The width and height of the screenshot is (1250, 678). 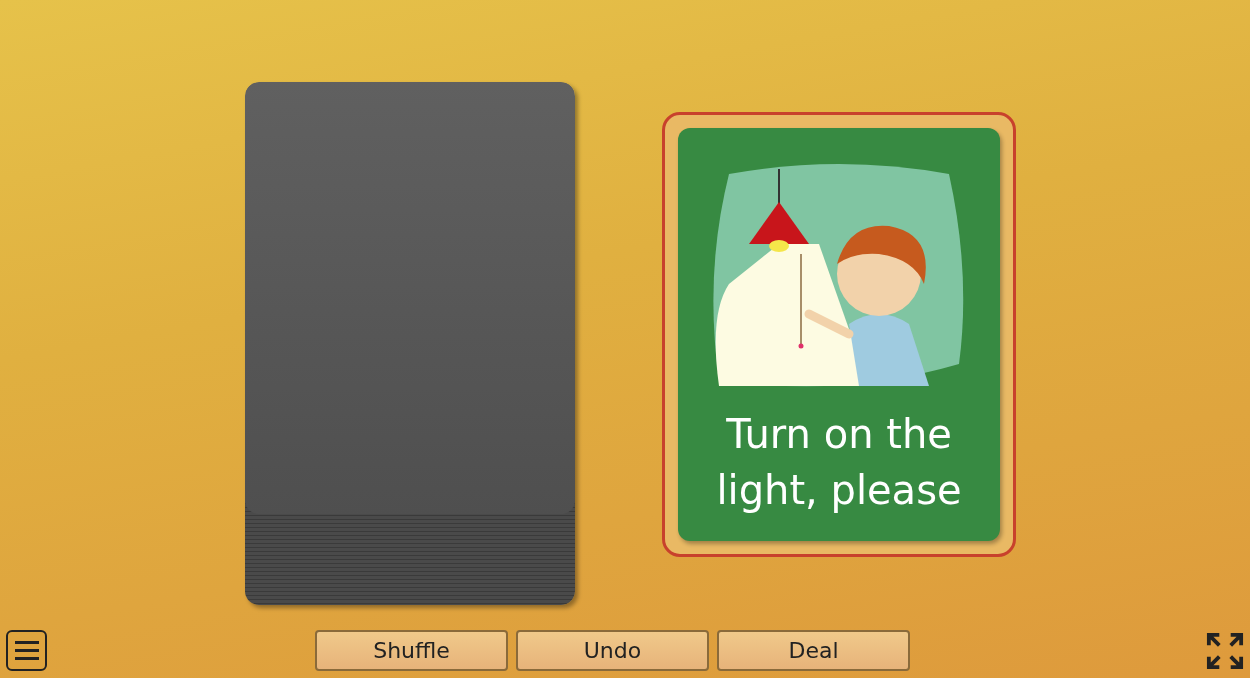 I want to click on action-button: Shuffle, so click(x=411, y=650).